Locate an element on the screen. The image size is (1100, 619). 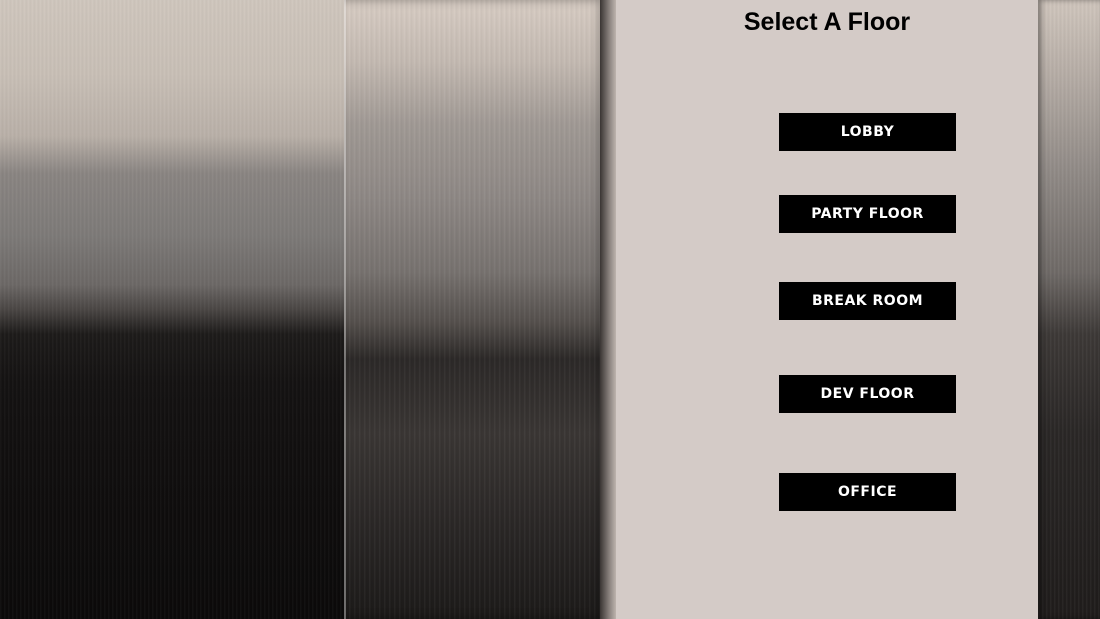
panel-title: Select A Floor is located at coordinates (827, 22).